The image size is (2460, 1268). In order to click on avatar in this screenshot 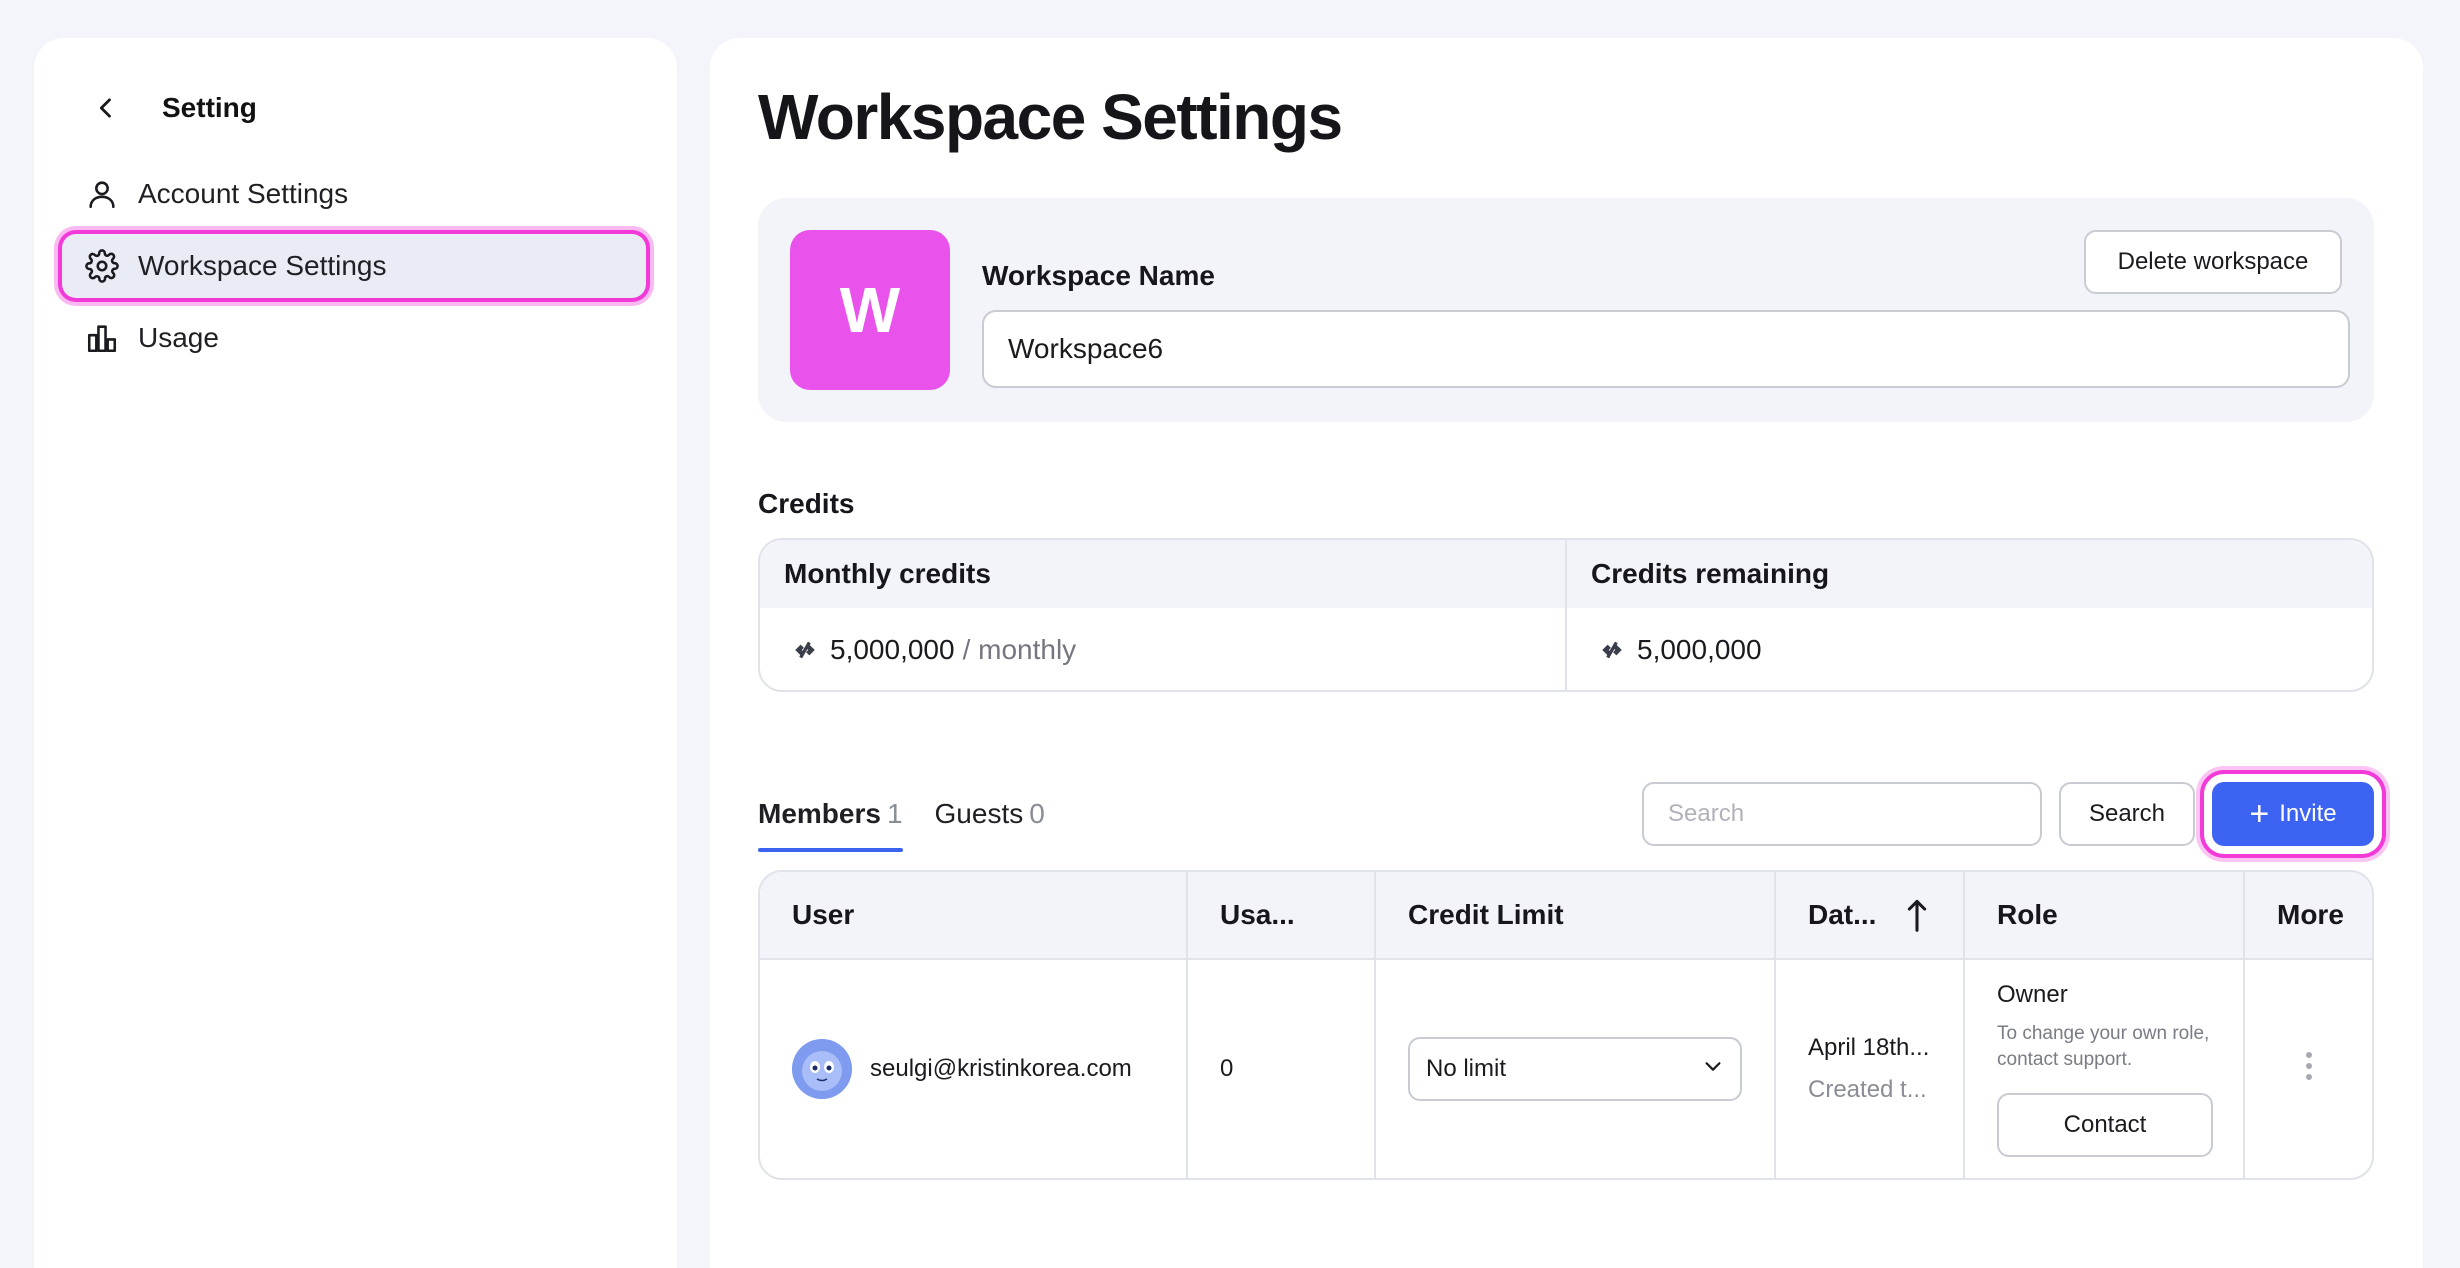, I will do `click(822, 1069)`.